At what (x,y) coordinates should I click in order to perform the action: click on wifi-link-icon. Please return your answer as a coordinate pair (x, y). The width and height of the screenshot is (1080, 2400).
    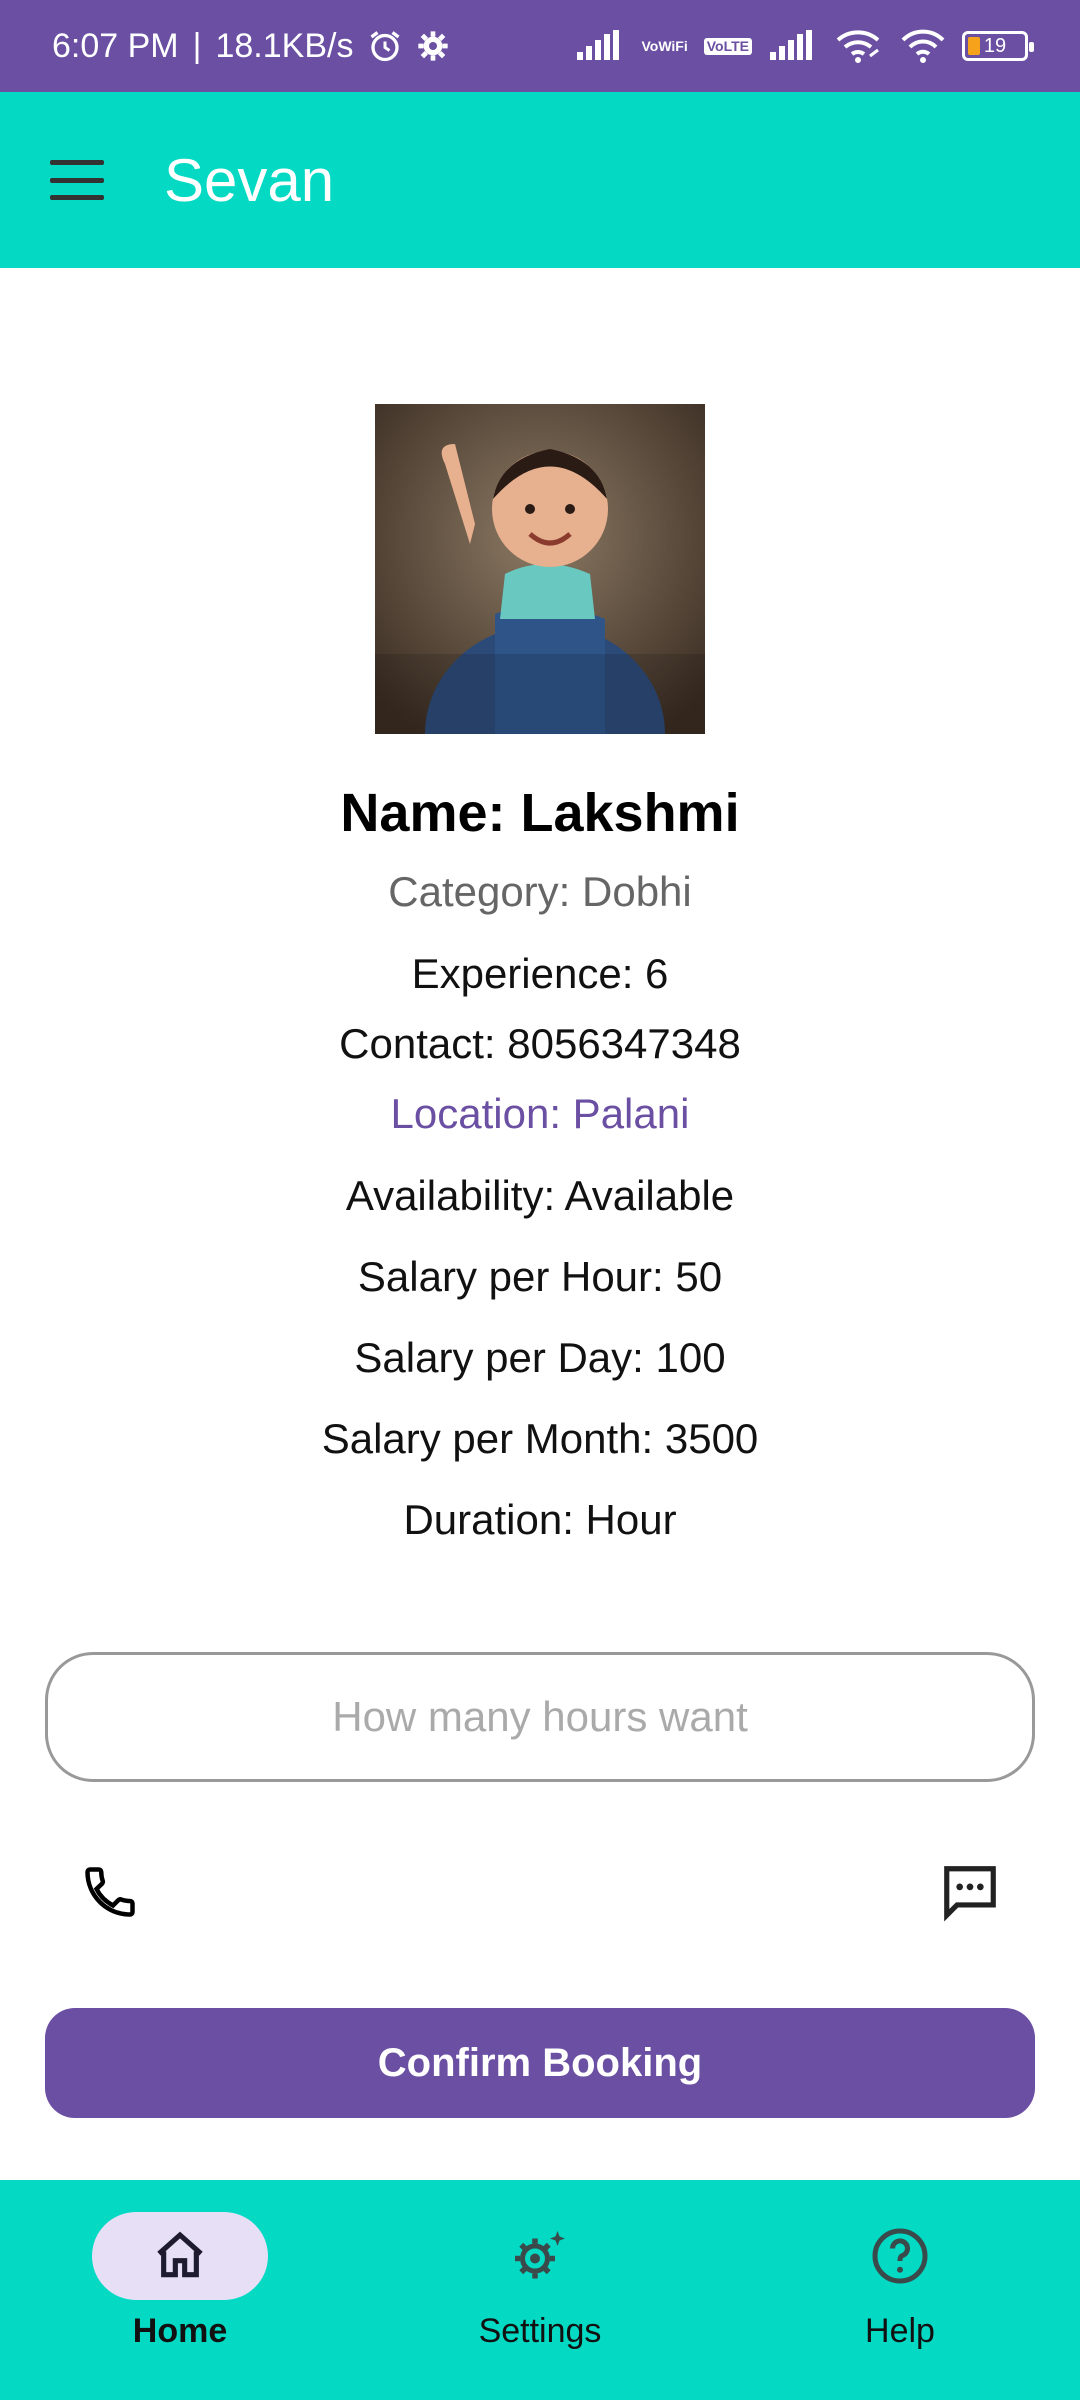
    Looking at the image, I should click on (859, 46).